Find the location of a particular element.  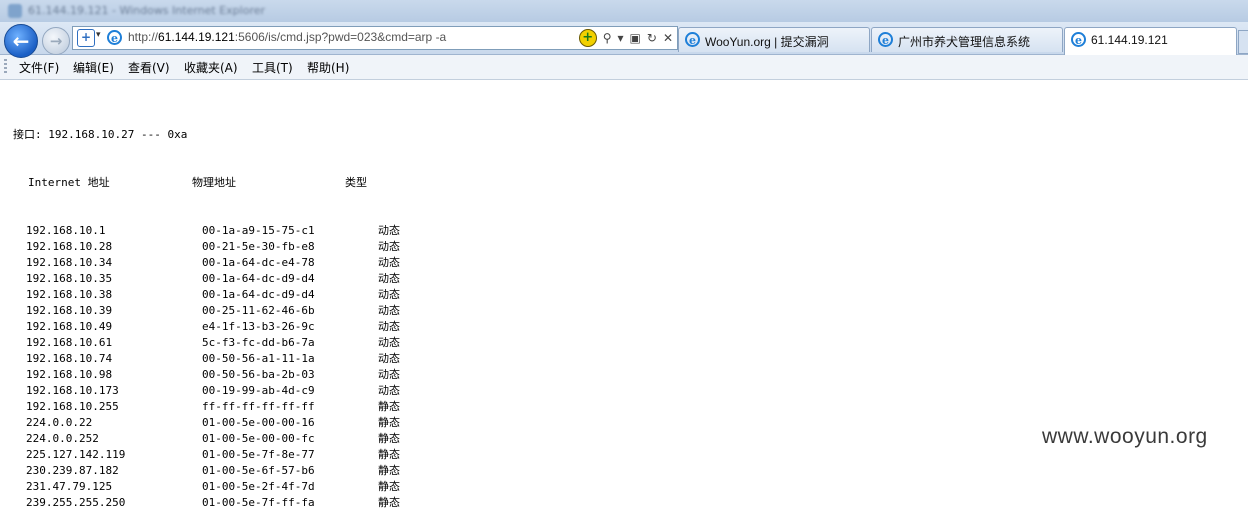

watermark: www.wooyun.org is located at coordinates (1125, 436).